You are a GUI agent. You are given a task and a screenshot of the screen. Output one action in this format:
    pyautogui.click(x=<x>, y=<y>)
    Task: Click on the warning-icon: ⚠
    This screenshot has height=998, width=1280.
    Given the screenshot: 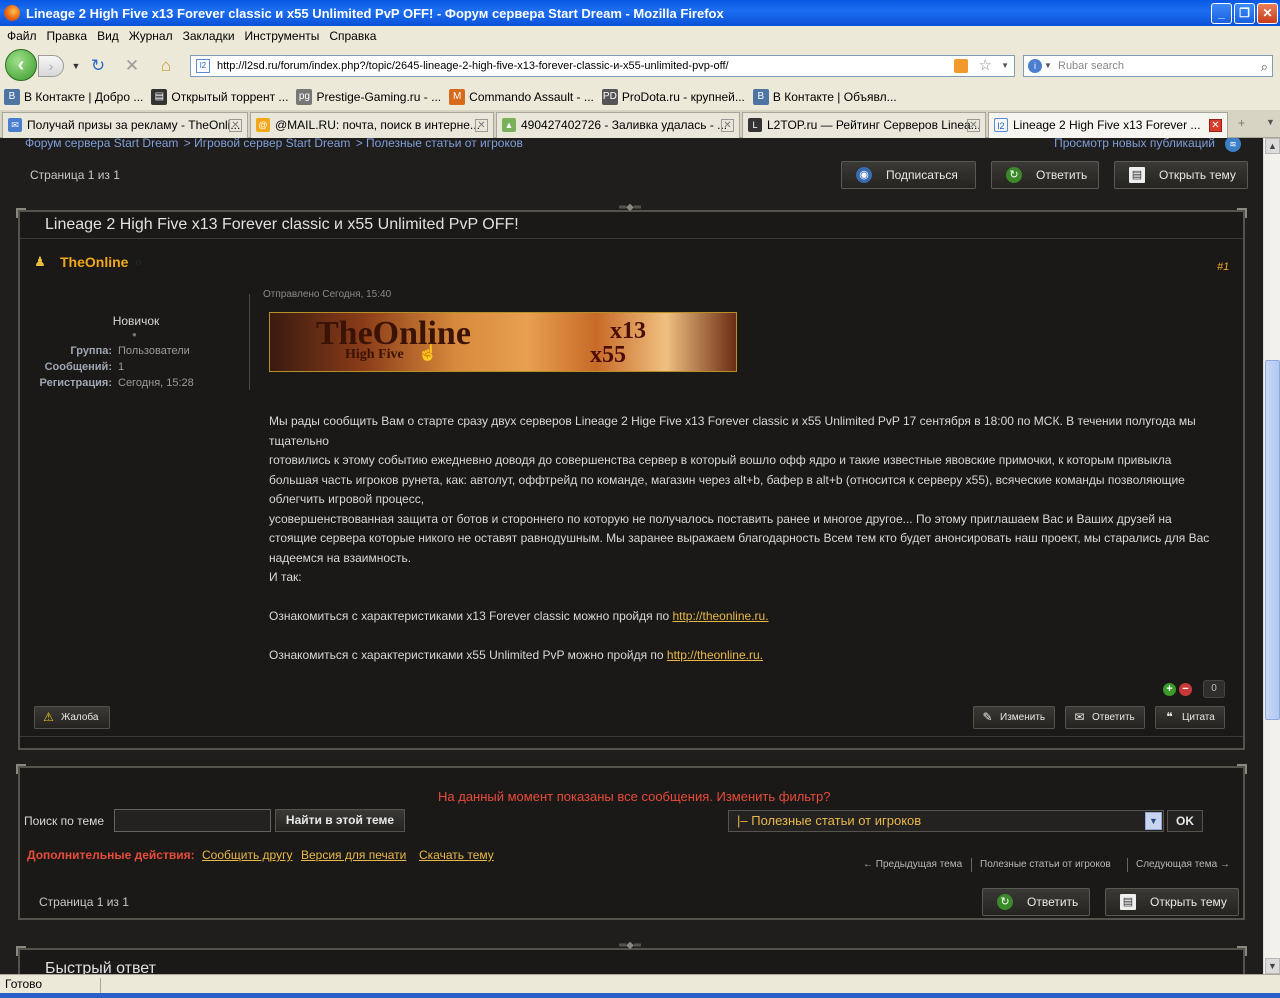 What is the action you would take?
    pyautogui.click(x=48, y=717)
    